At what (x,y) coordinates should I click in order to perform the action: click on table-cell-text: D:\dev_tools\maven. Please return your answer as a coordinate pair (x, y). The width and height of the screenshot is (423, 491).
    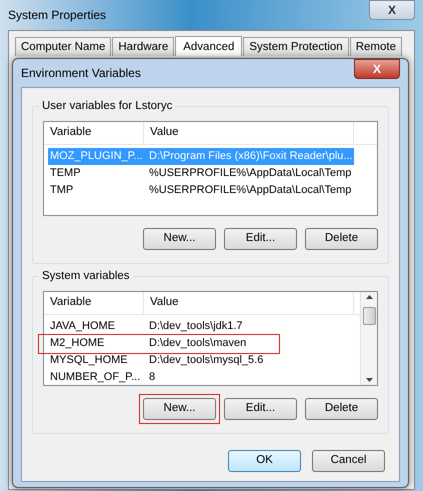
    Looking at the image, I should click on (198, 343).